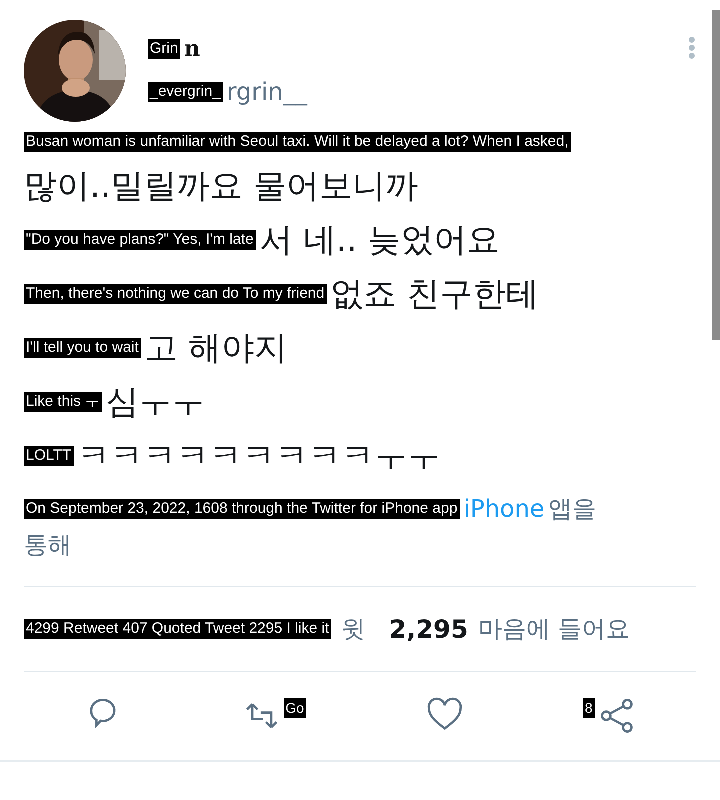  What do you see at coordinates (435, 294) in the screenshot?
I see `tweet-text: 없죠 친구한테` at bounding box center [435, 294].